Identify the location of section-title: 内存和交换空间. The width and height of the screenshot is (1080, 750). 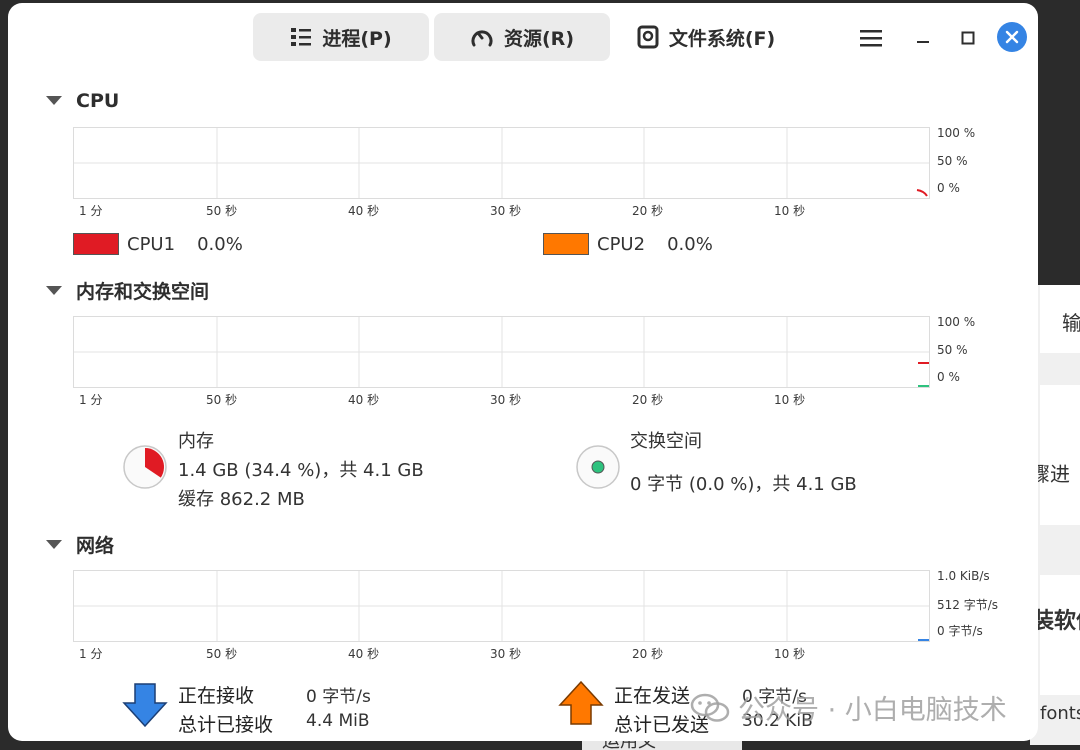
(143, 292).